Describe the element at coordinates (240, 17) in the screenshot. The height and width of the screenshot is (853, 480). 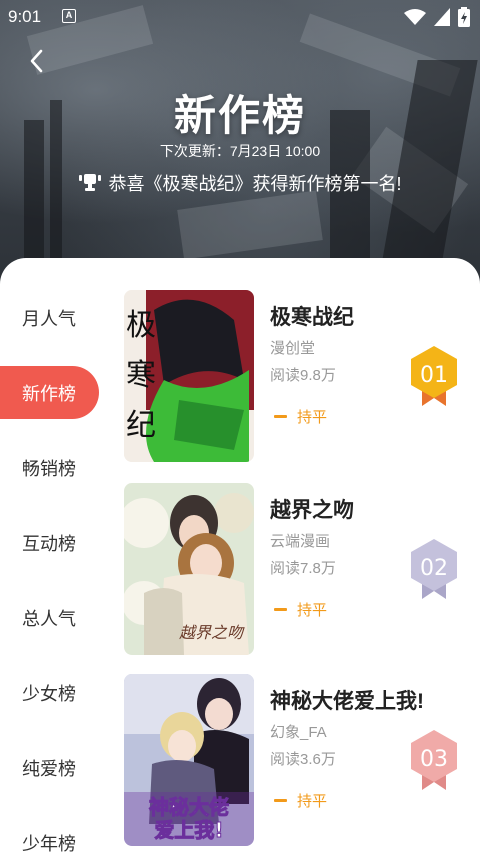
I see `status-bar: 9:01 A` at that location.